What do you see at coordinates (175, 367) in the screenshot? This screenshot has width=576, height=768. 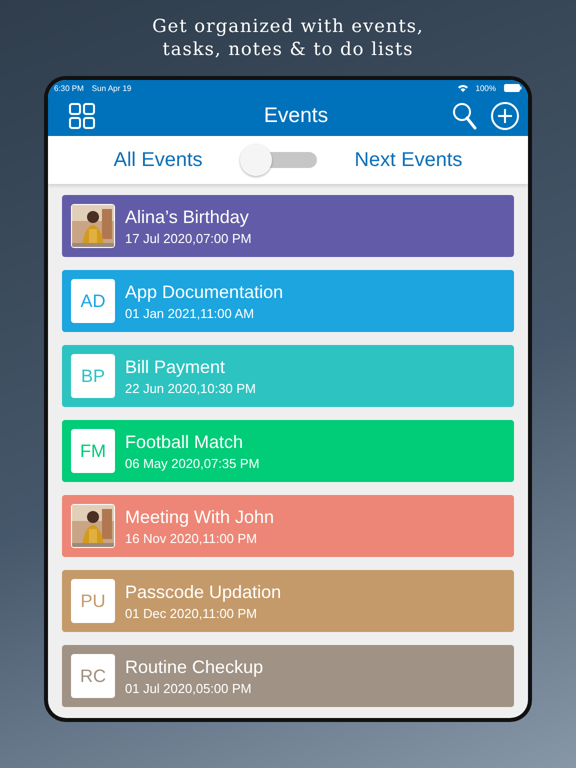 I see `event-title: Bill Payment` at bounding box center [175, 367].